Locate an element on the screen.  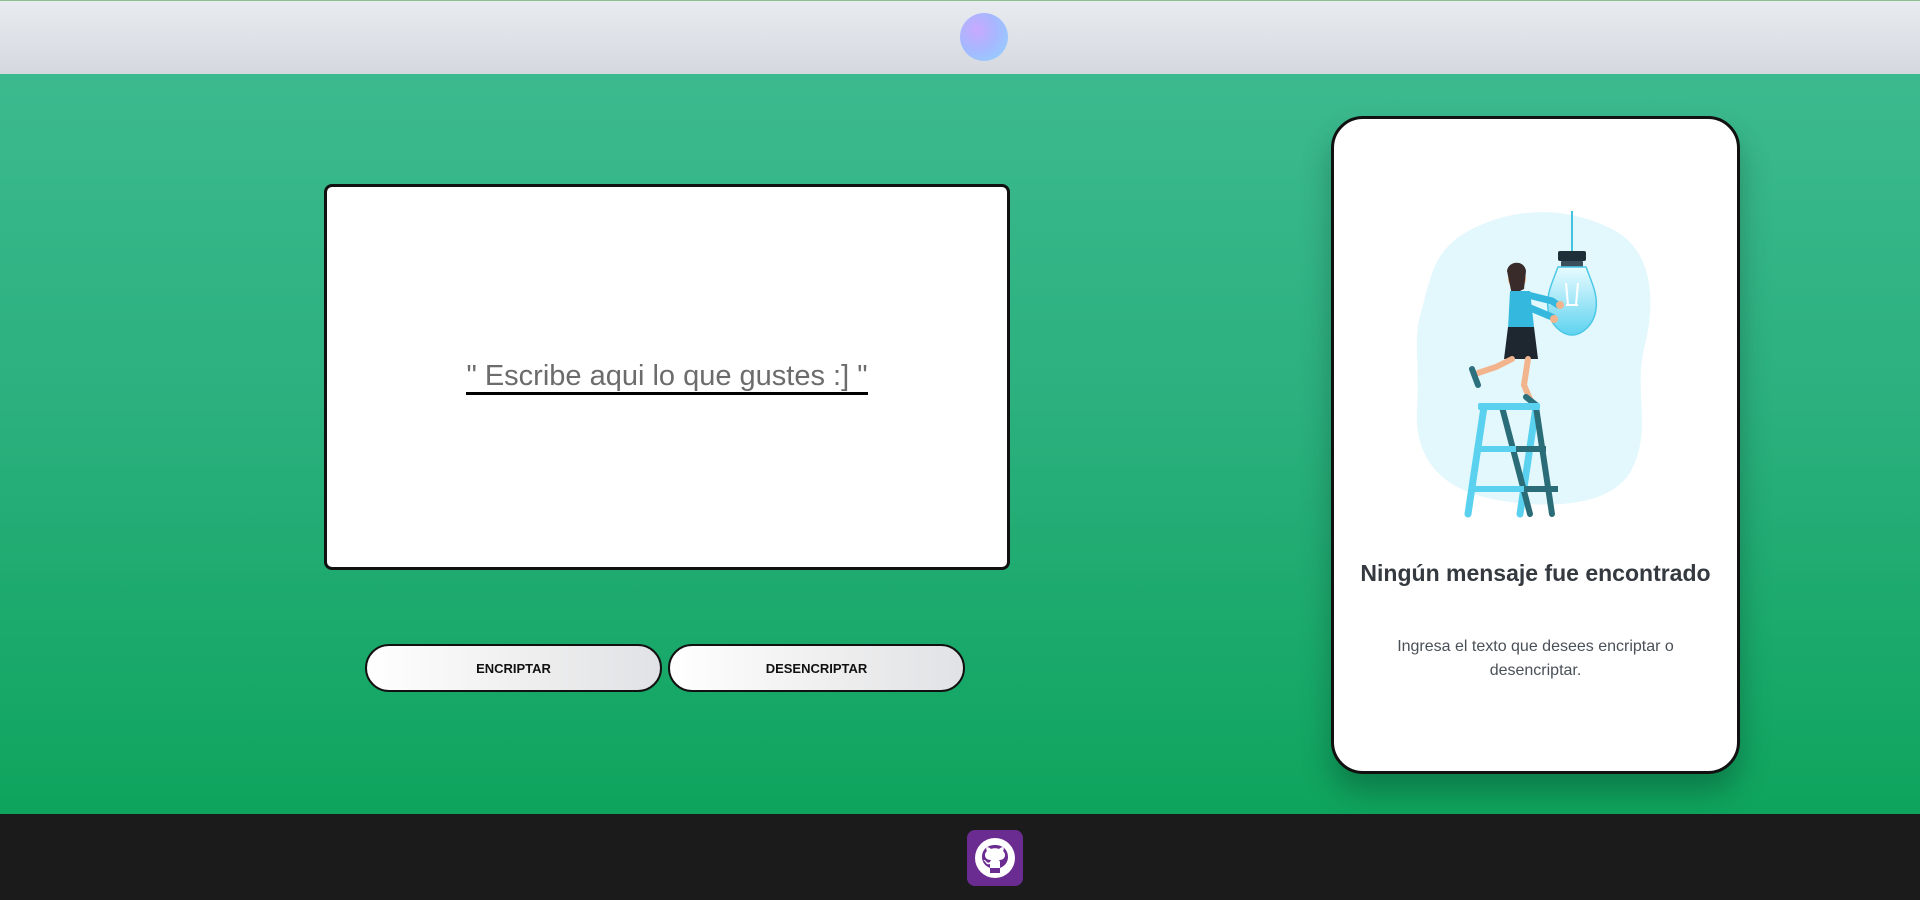
github-icon is located at coordinates (995, 858).